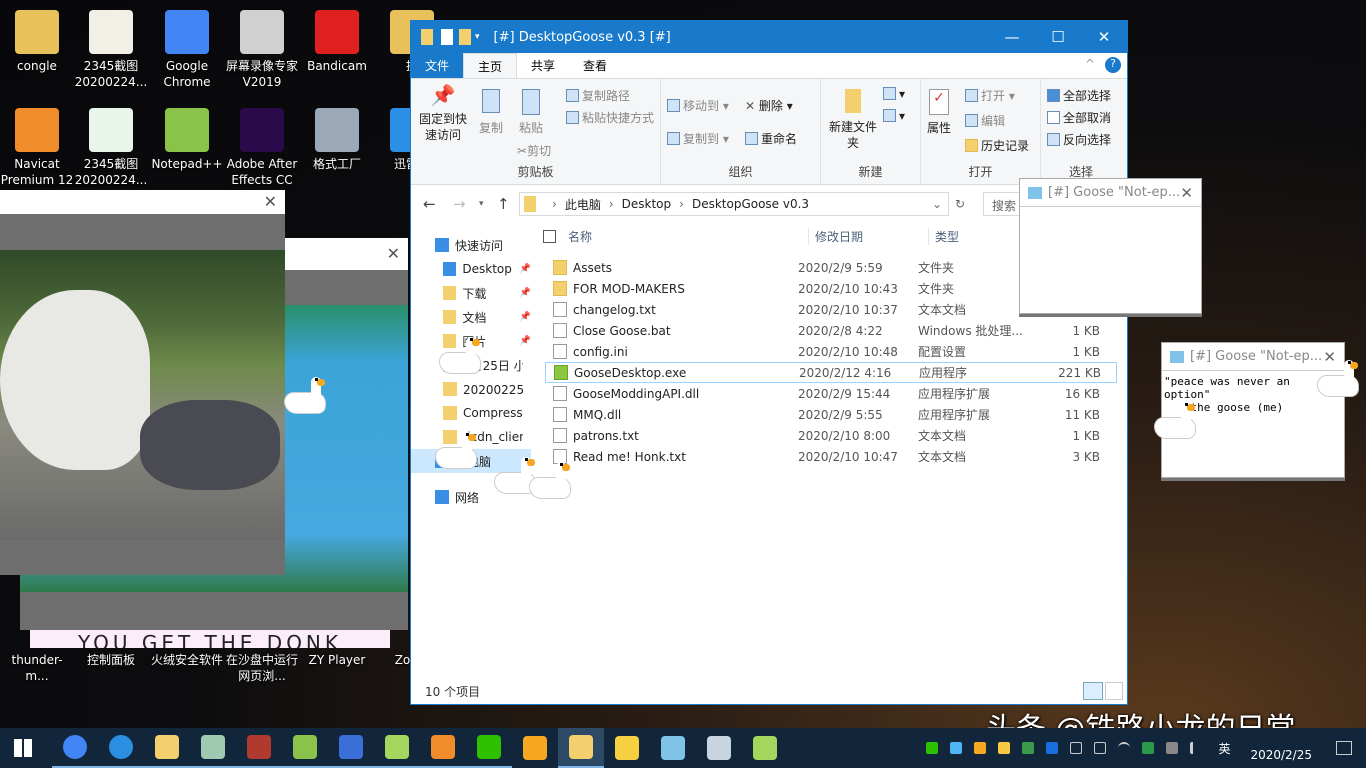  I want to click on taskbar-chrome, so click(75, 748).